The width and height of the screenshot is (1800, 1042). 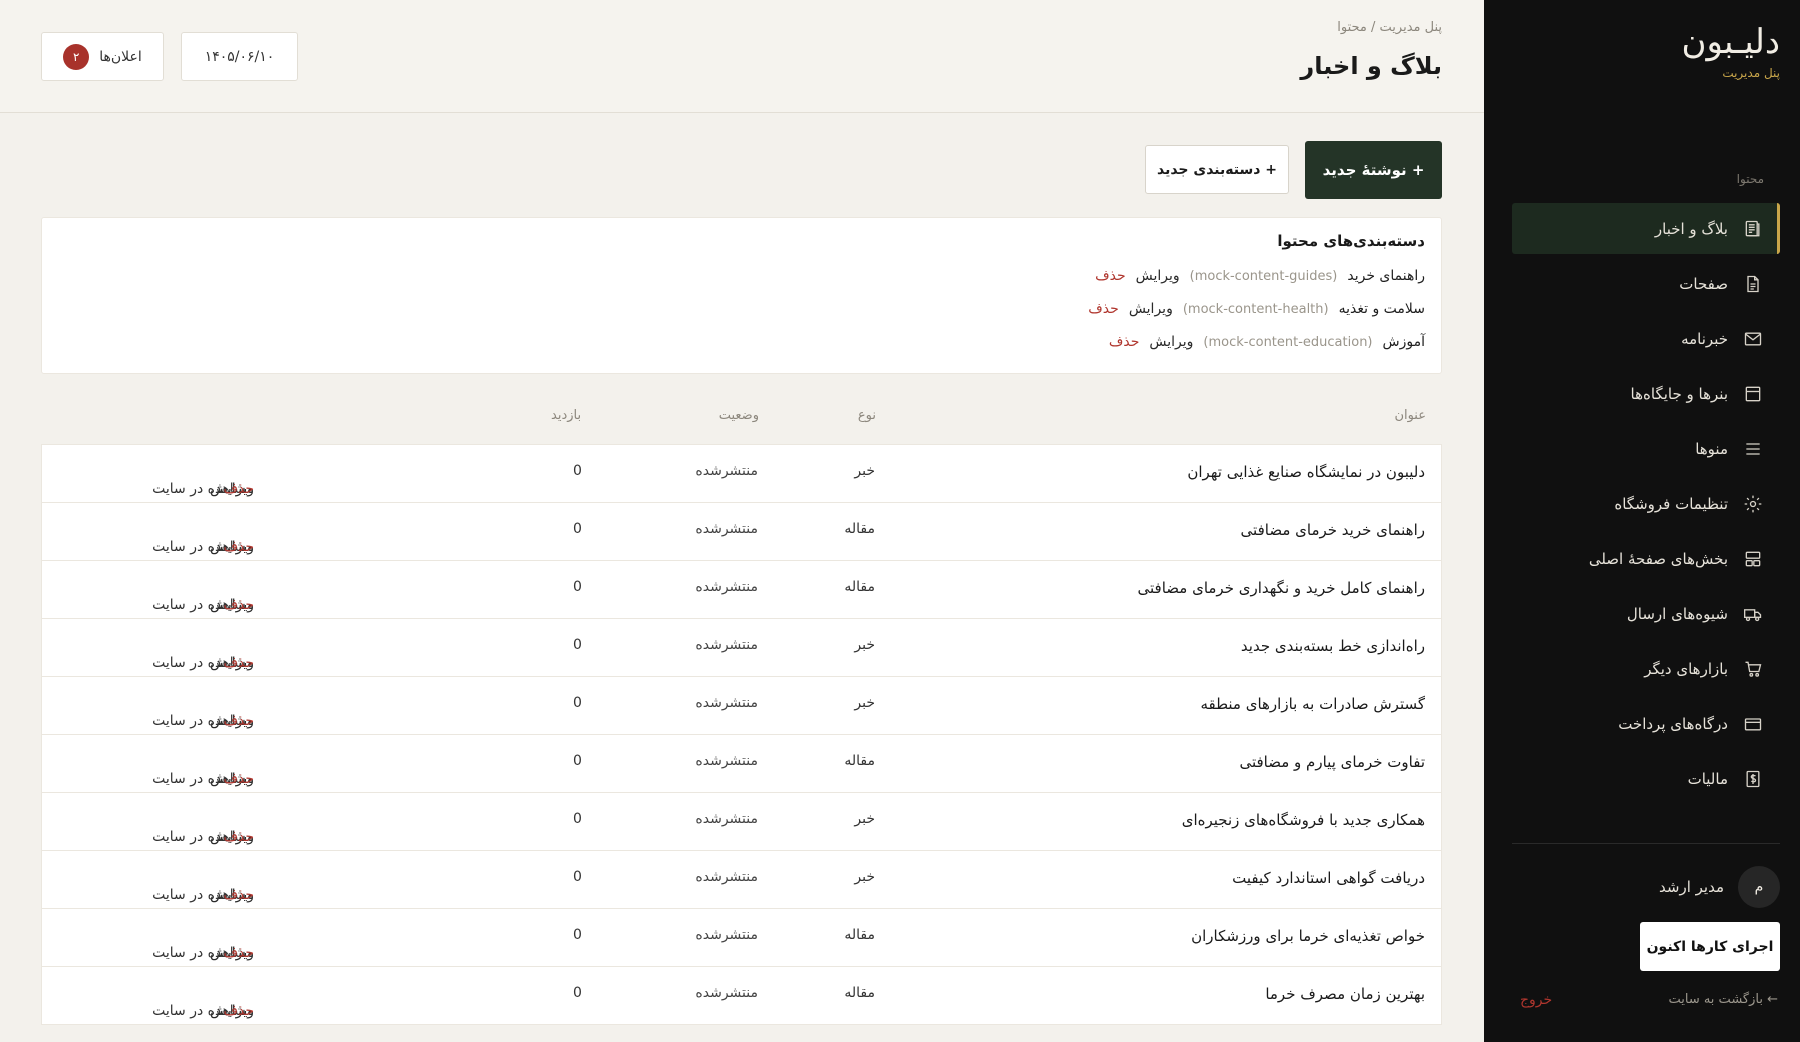 I want to click on layout-icon, so click(x=1753, y=559).